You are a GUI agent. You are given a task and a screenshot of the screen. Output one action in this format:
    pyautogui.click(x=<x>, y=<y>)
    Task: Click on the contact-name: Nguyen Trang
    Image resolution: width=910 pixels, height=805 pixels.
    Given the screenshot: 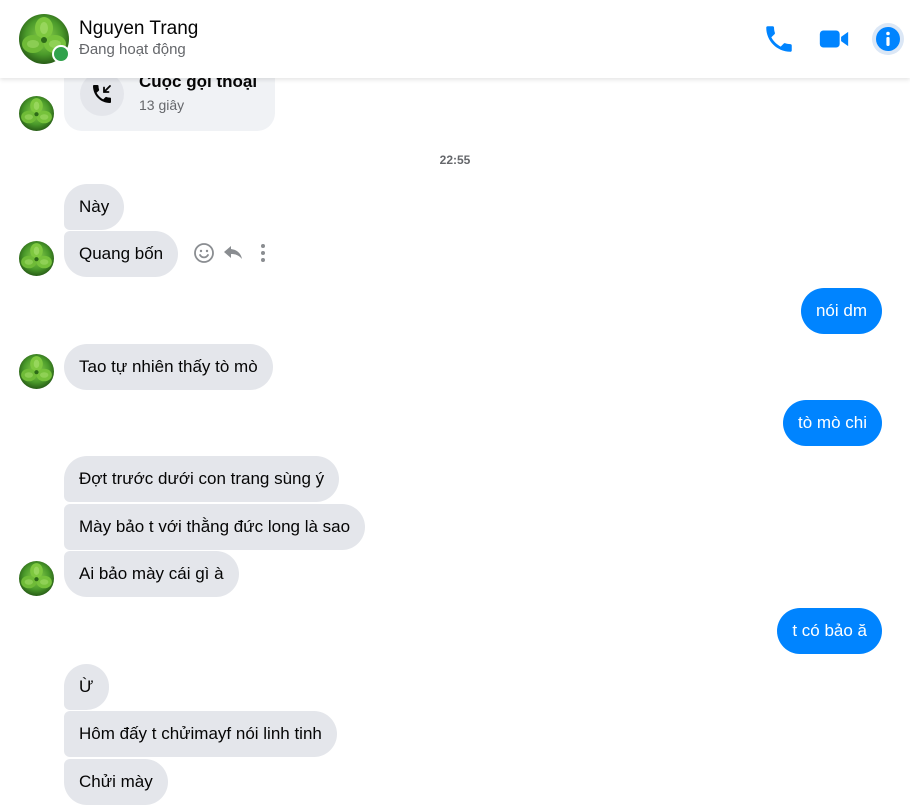 What is the action you would take?
    pyautogui.click(x=138, y=29)
    